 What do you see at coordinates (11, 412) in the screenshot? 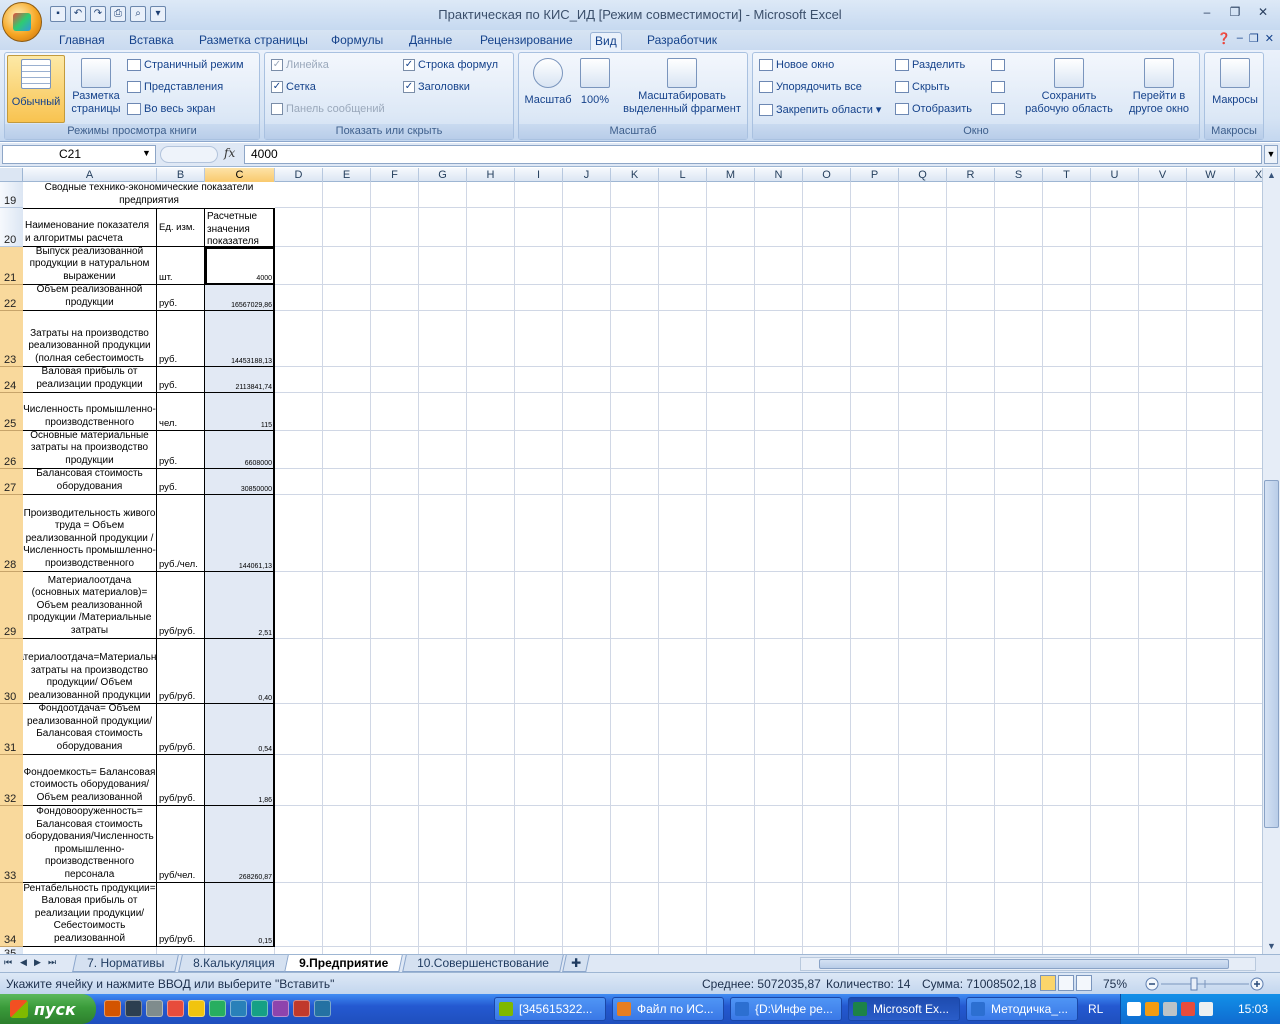
I see `row-header-25: 25` at bounding box center [11, 412].